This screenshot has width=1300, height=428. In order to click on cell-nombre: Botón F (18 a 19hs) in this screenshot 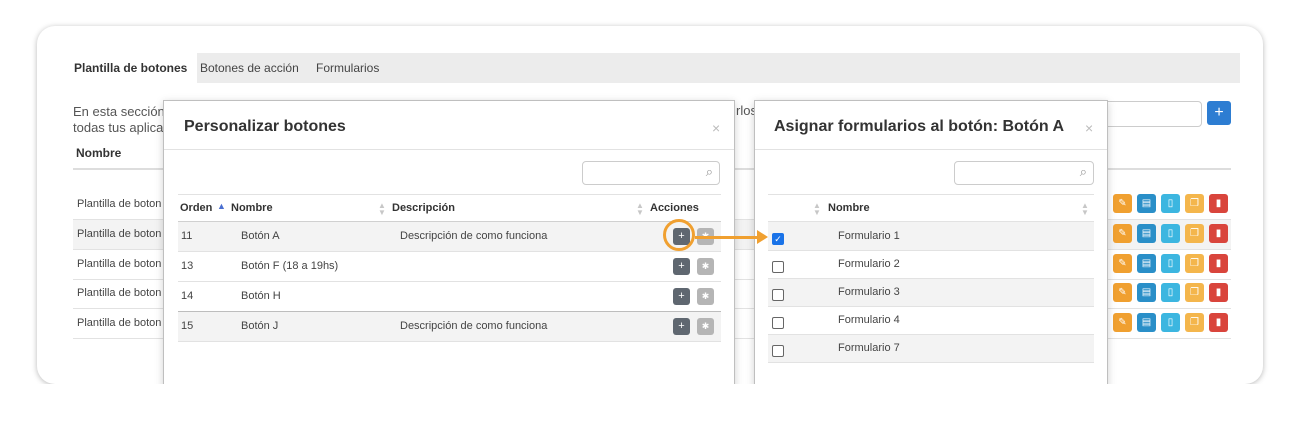, I will do `click(290, 266)`.